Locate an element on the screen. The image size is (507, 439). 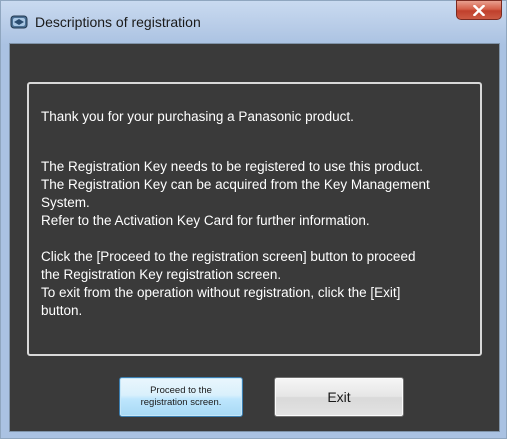
proceed-label-line1: Proceed to the is located at coordinates (181, 390).